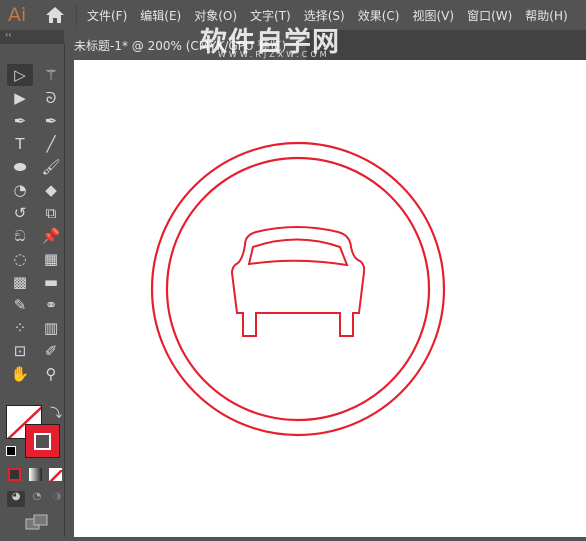 This screenshot has width=586, height=541. Describe the element at coordinates (51, 167) in the screenshot. I see `paintbrush-tool: 🖌` at that location.